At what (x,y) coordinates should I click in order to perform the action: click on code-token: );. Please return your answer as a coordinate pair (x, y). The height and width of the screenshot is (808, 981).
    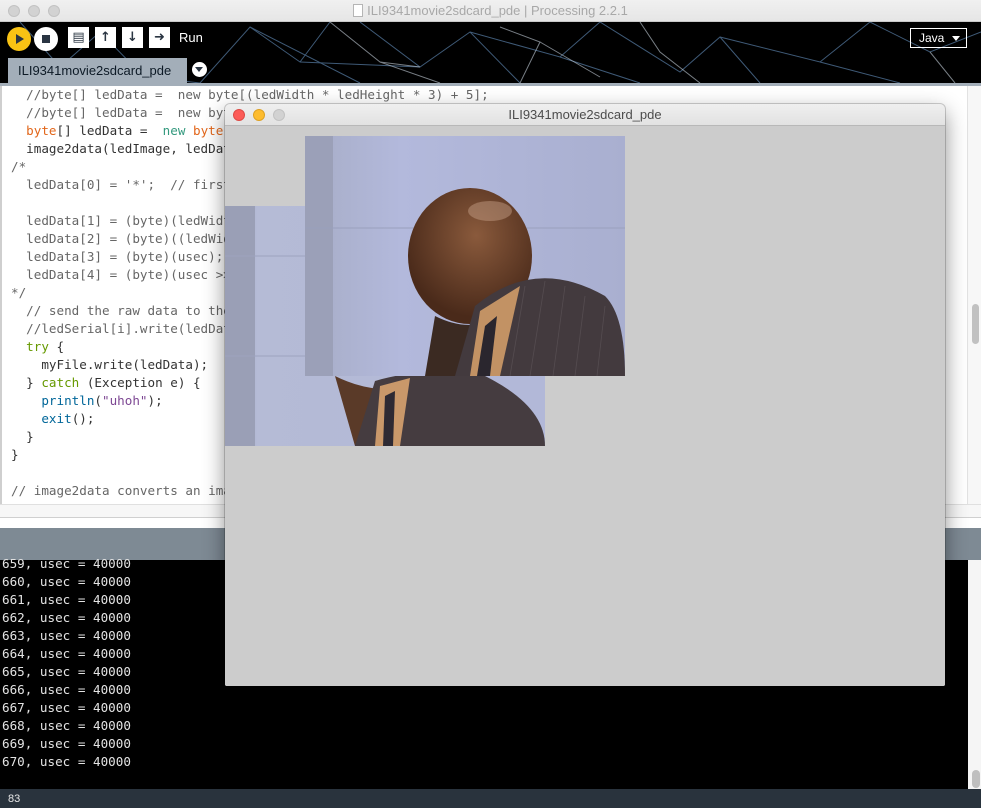
    Looking at the image, I should click on (155, 400).